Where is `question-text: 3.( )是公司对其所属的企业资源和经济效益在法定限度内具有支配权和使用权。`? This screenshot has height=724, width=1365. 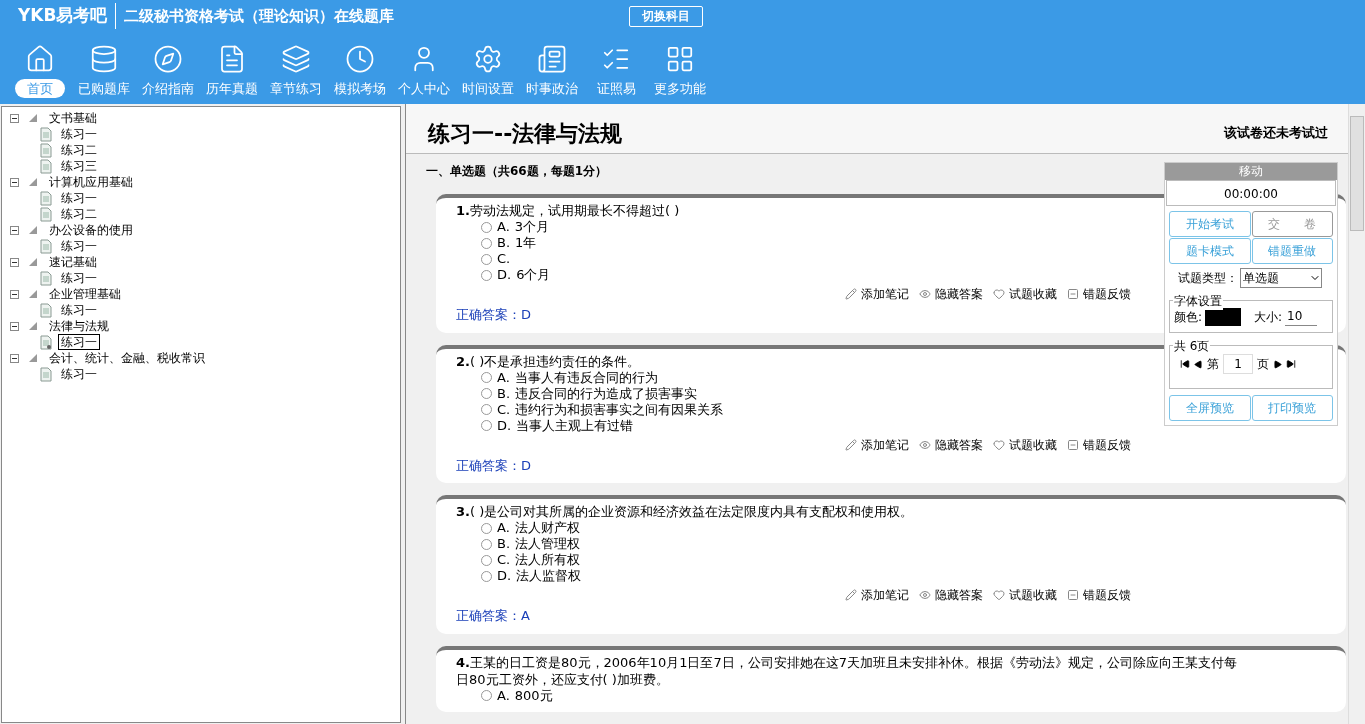
question-text: 3.( )是公司对其所属的企业资源和经济效益在法定限度内具有支配权和使用权。 is located at coordinates (685, 511).